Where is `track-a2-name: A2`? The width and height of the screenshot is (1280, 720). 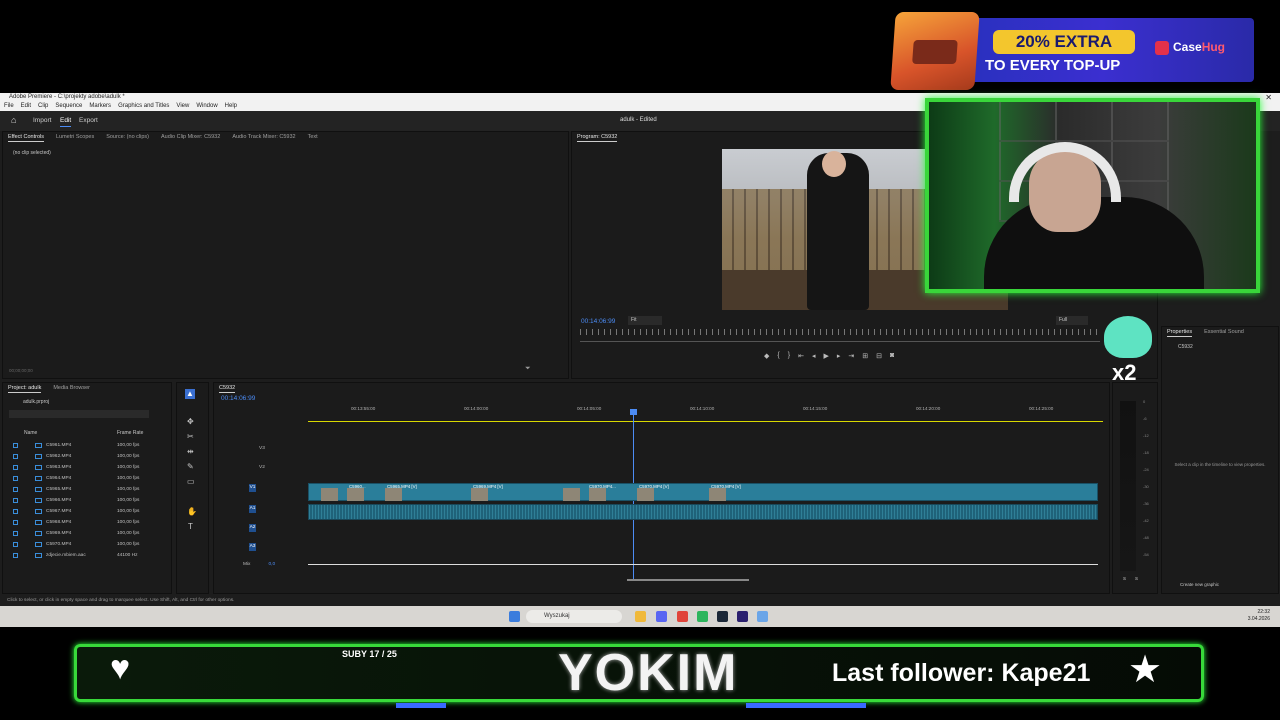
track-a2-name: A2 is located at coordinates (252, 528).